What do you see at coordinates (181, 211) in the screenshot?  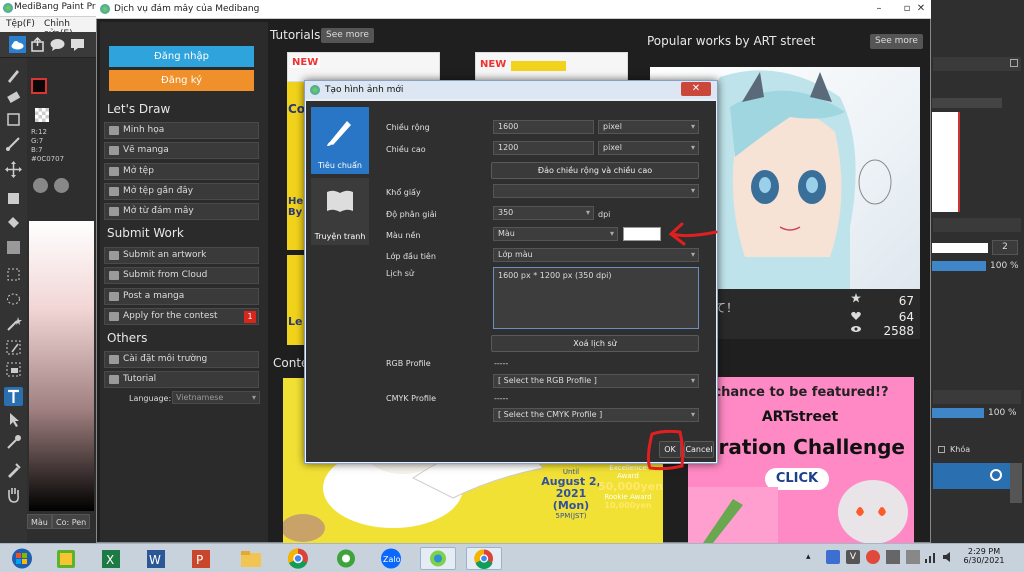 I see `sidebar-item-open-cloud: Mở từ đám mây` at bounding box center [181, 211].